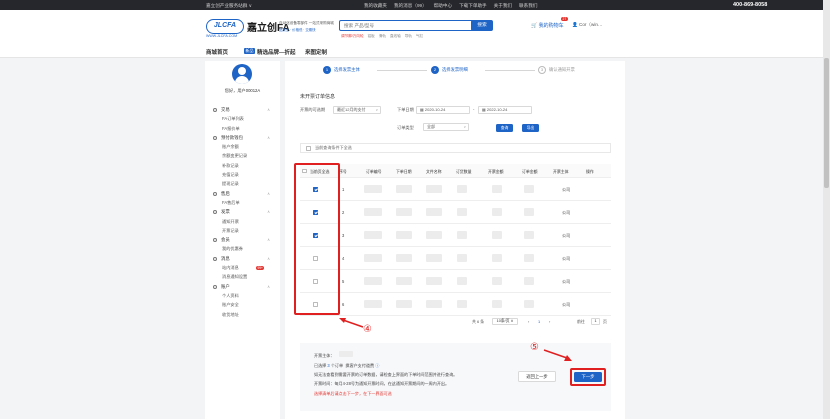  Describe the element at coordinates (242, 276) in the screenshot. I see `sidebar-item-notify-settings: 消息通知设置` at that location.